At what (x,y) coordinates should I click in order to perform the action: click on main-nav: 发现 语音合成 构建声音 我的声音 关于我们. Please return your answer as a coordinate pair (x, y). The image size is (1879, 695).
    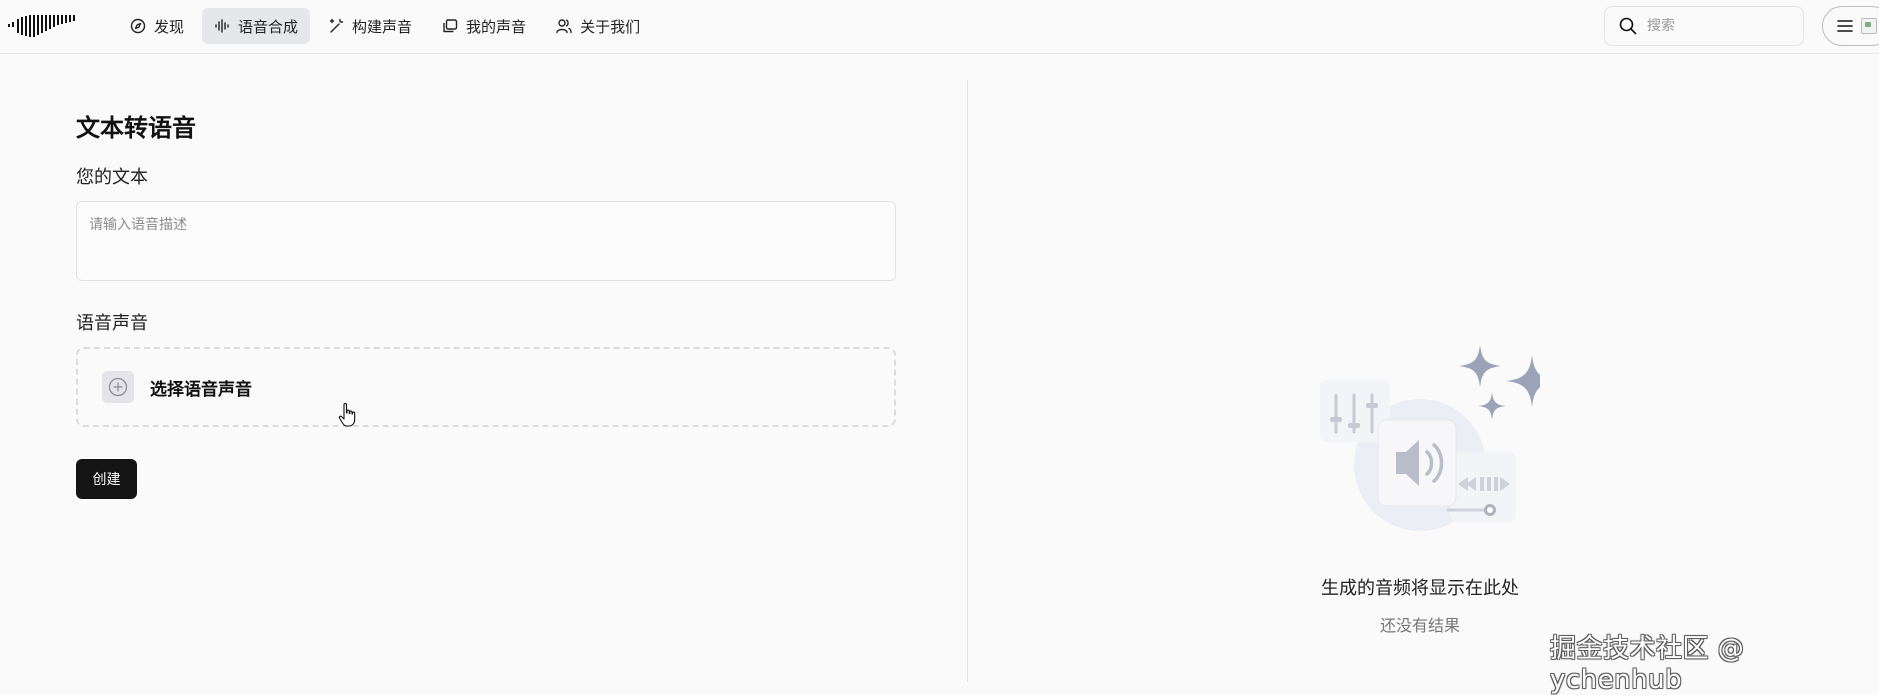
    Looking at the image, I should click on (385, 26).